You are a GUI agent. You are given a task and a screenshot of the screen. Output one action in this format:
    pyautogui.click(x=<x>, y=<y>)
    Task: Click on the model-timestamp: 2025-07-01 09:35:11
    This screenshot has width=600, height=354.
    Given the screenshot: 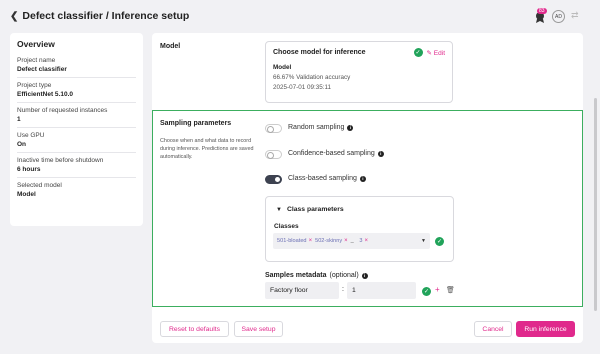 What is the action you would take?
    pyautogui.click(x=302, y=87)
    